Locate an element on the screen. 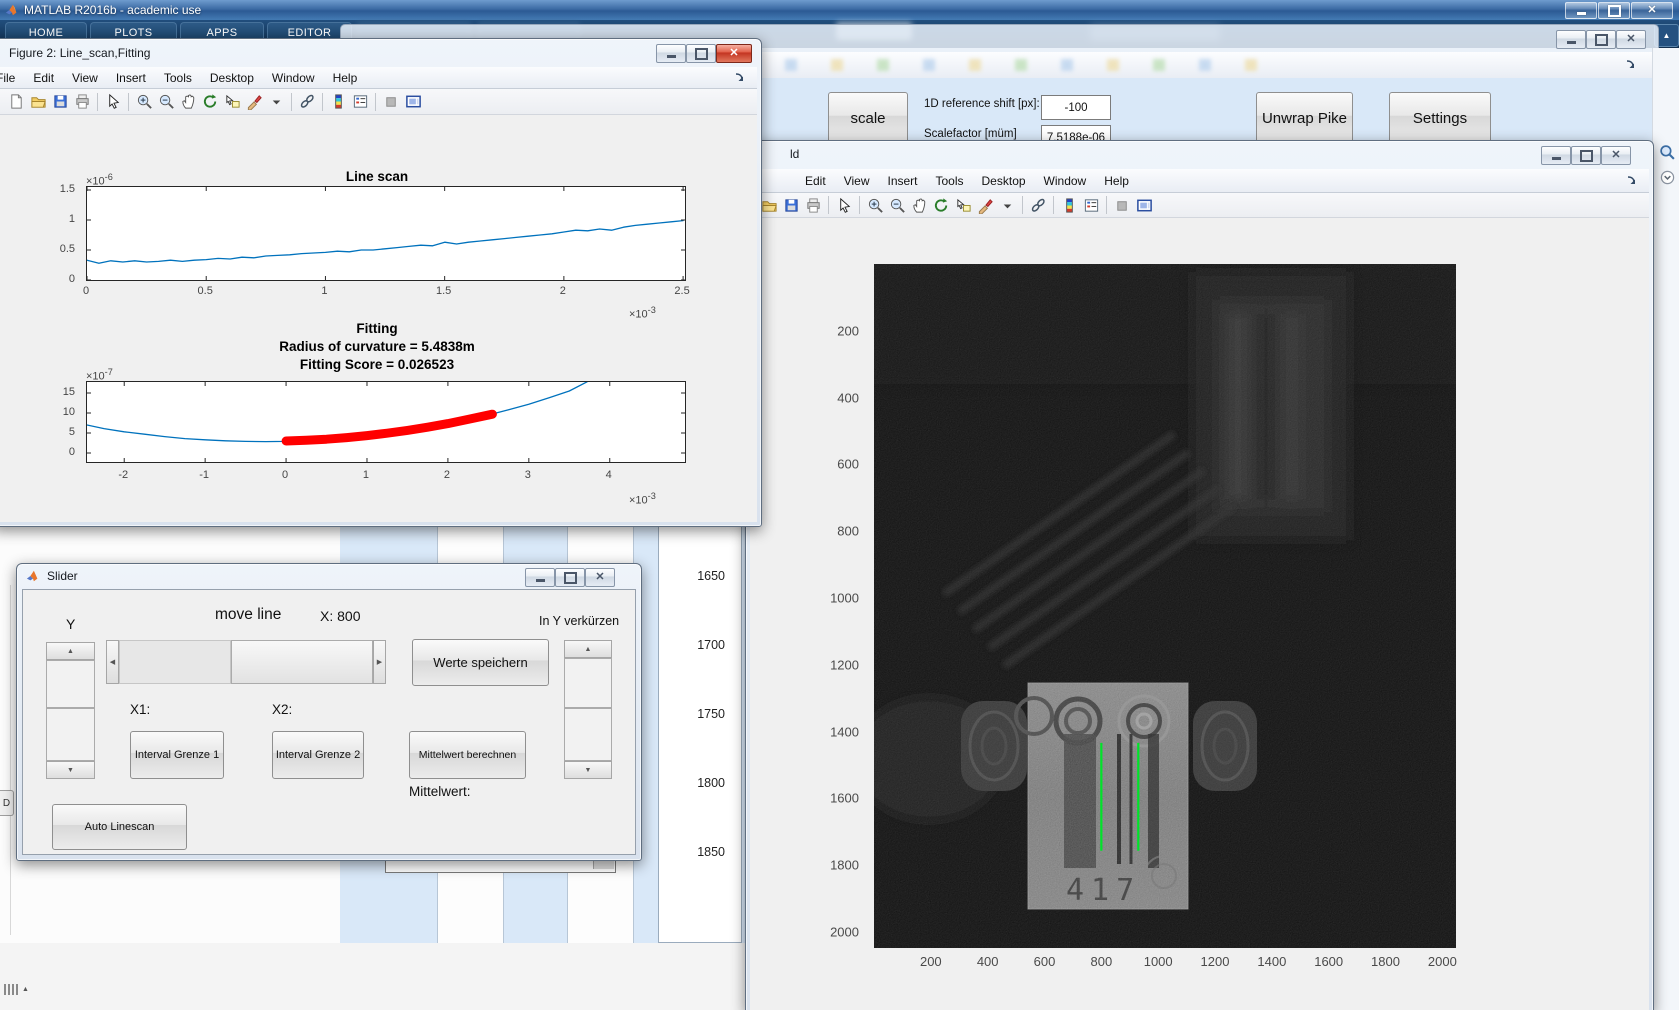 The width and height of the screenshot is (1679, 1010). scale-button: scale is located at coordinates (868, 118).